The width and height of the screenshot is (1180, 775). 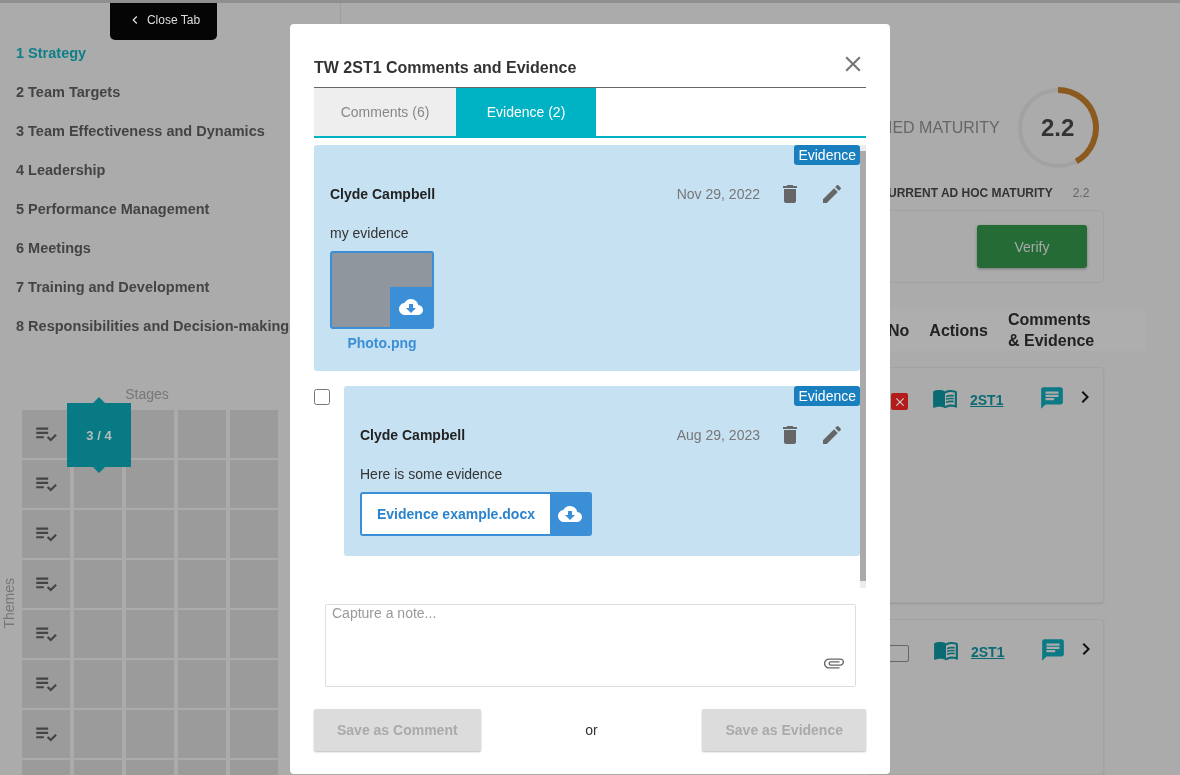 I want to click on entry-text: Here is some evidence, so click(x=432, y=474).